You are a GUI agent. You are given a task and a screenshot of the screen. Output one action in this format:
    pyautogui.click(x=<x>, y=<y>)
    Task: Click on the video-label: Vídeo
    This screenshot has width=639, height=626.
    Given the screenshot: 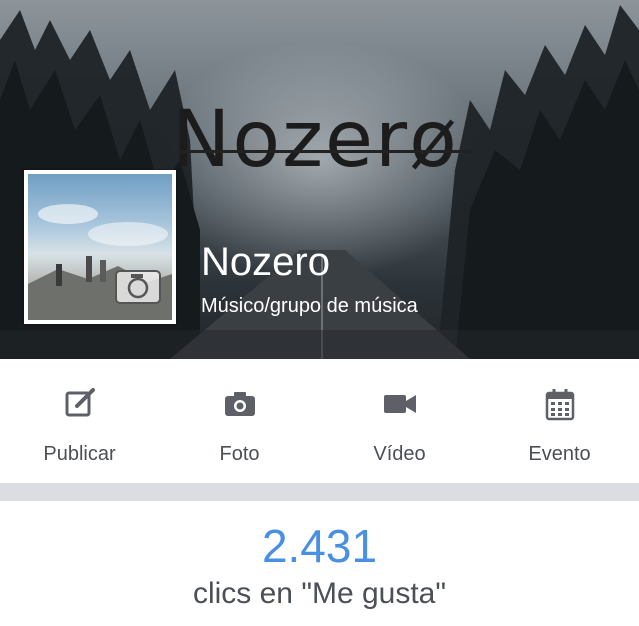 What is the action you would take?
    pyautogui.click(x=399, y=454)
    